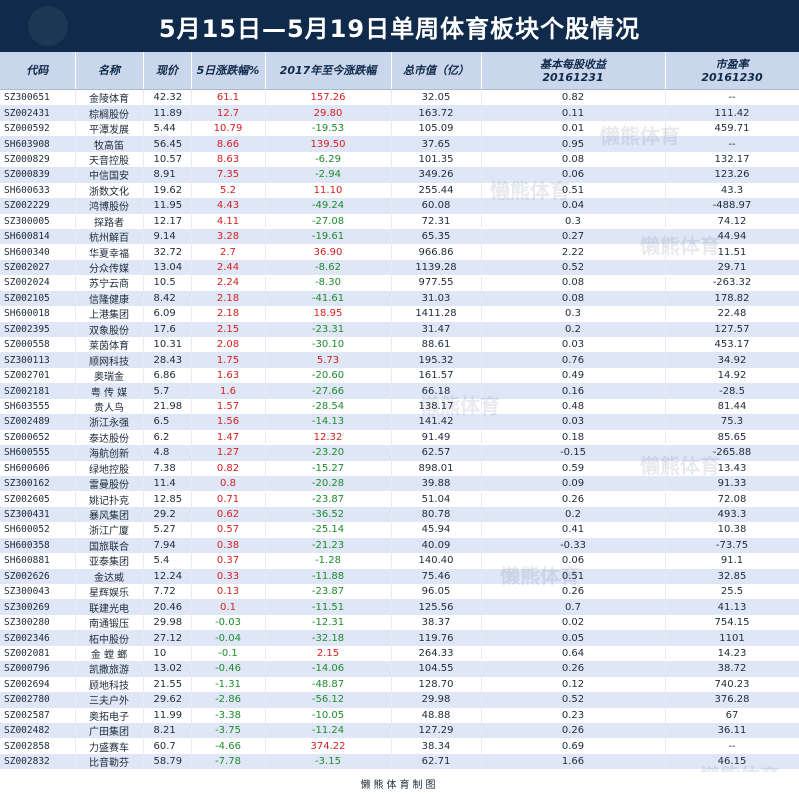 Image resolution: width=799 pixels, height=794 pixels. What do you see at coordinates (228, 236) in the screenshot?
I see `cell-week-change: 3.28` at bounding box center [228, 236].